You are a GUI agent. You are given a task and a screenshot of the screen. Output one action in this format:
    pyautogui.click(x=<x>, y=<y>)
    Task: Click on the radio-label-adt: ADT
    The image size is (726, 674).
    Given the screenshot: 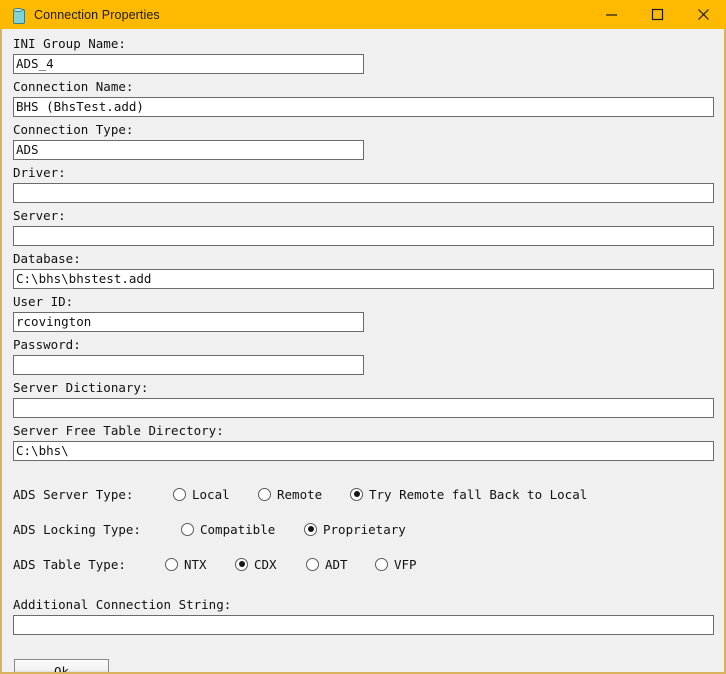 What is the action you would take?
    pyautogui.click(x=336, y=564)
    